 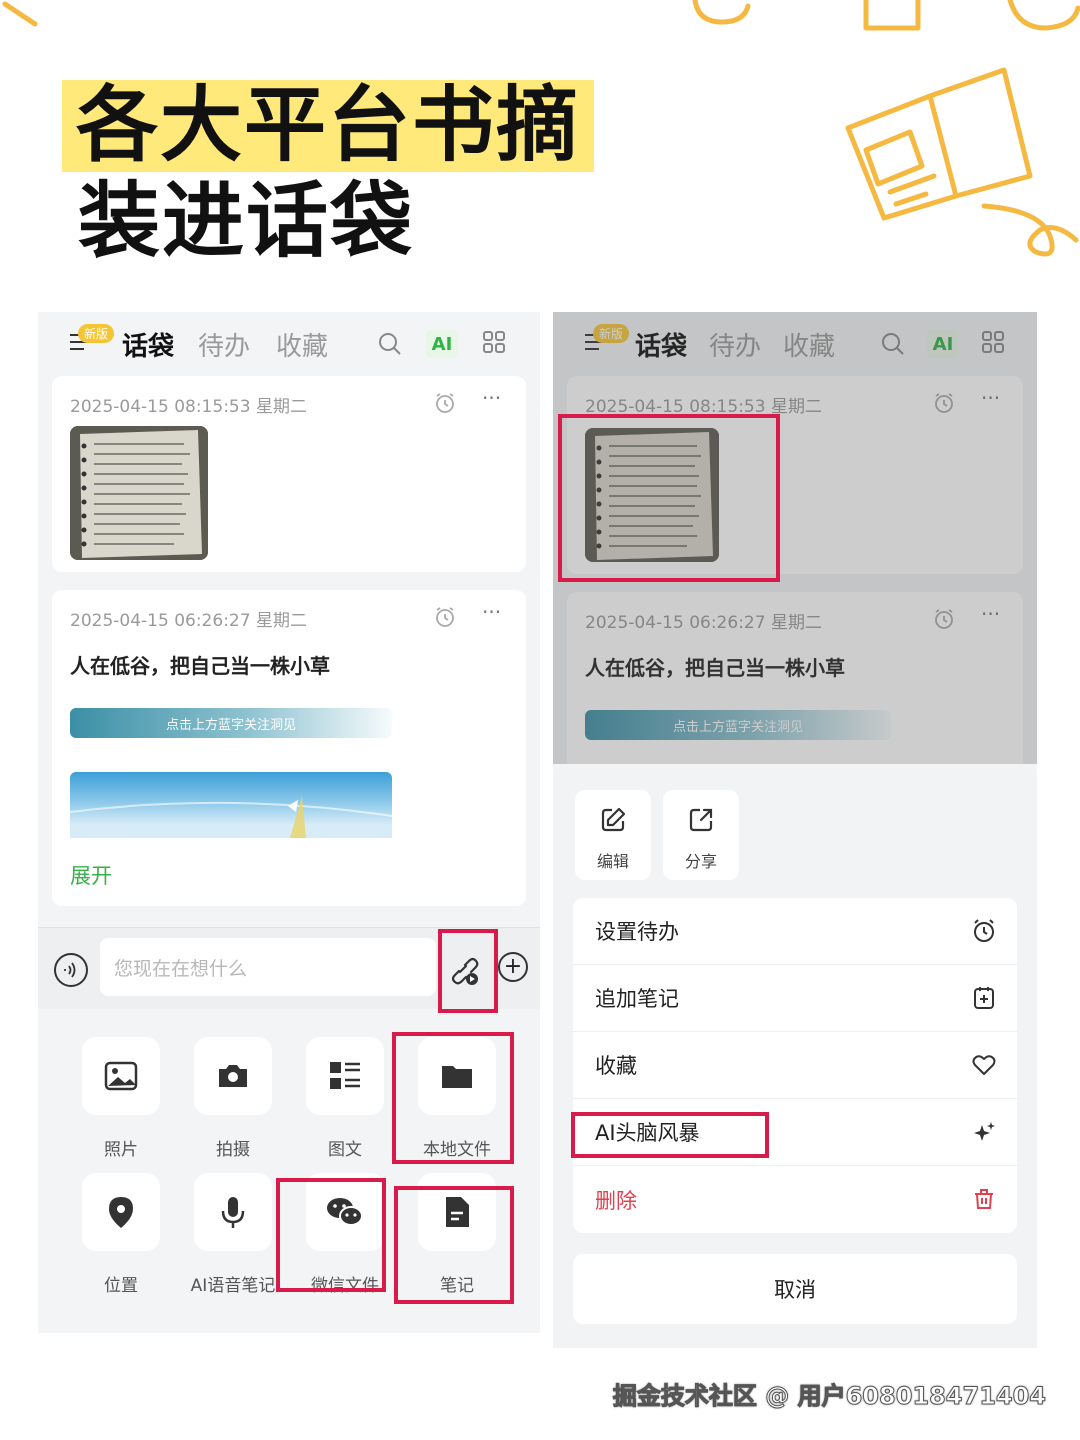 I want to click on headline: 各大平台书摘 装进话袋, so click(x=328, y=174).